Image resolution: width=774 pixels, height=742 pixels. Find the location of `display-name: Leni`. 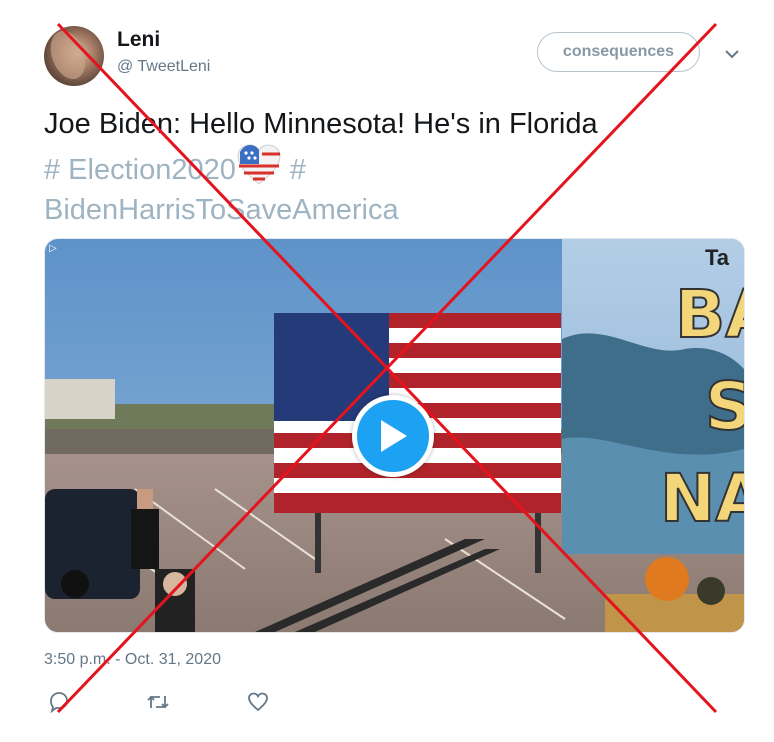

display-name: Leni is located at coordinates (138, 40).